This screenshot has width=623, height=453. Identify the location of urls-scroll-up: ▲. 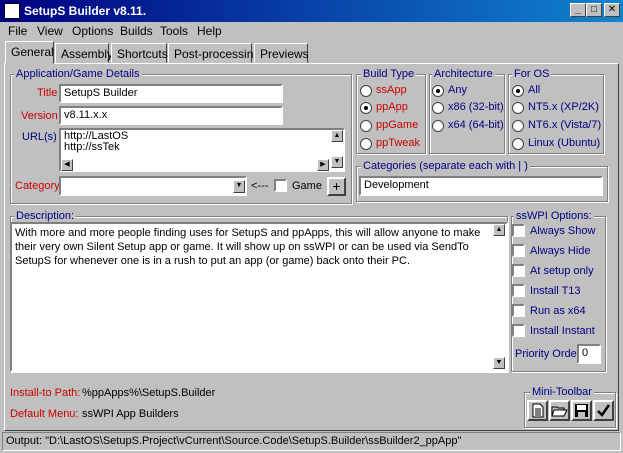
(337, 136).